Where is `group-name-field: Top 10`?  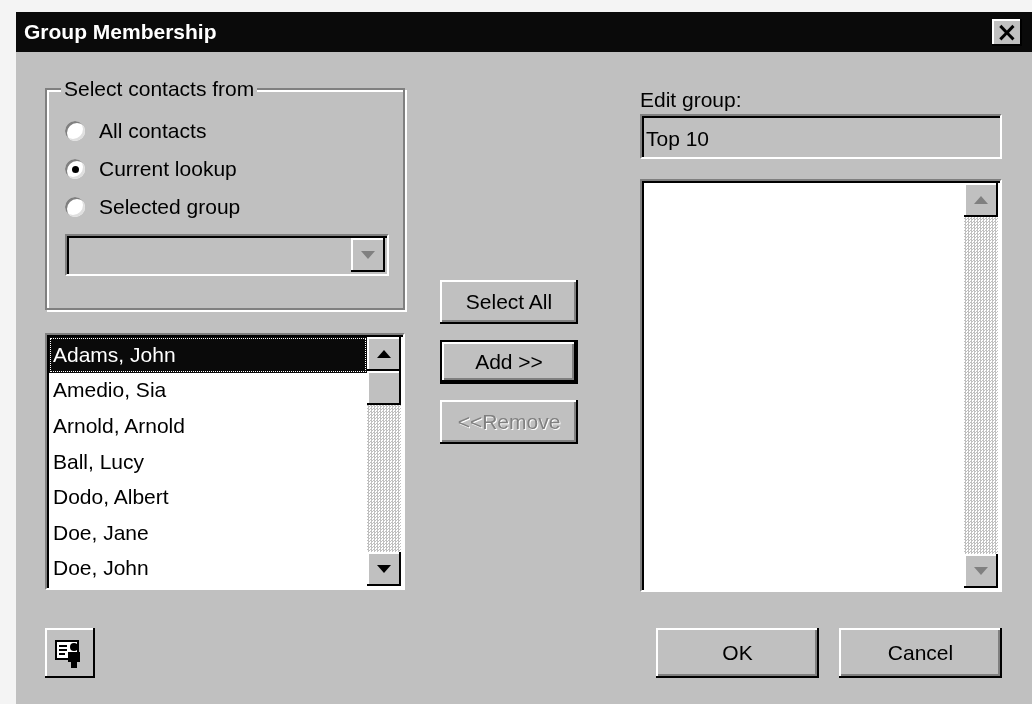 group-name-field: Top 10 is located at coordinates (821, 136).